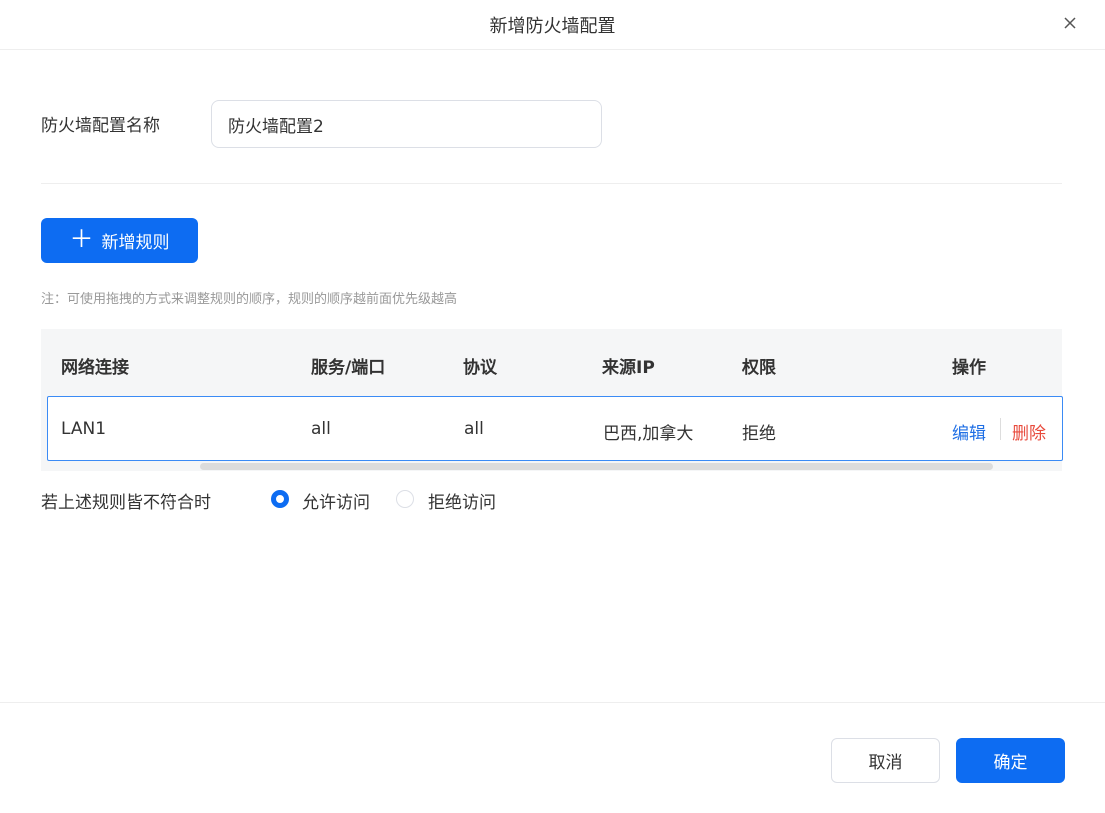  Describe the element at coordinates (406, 124) in the screenshot. I see `config-name-input` at that location.